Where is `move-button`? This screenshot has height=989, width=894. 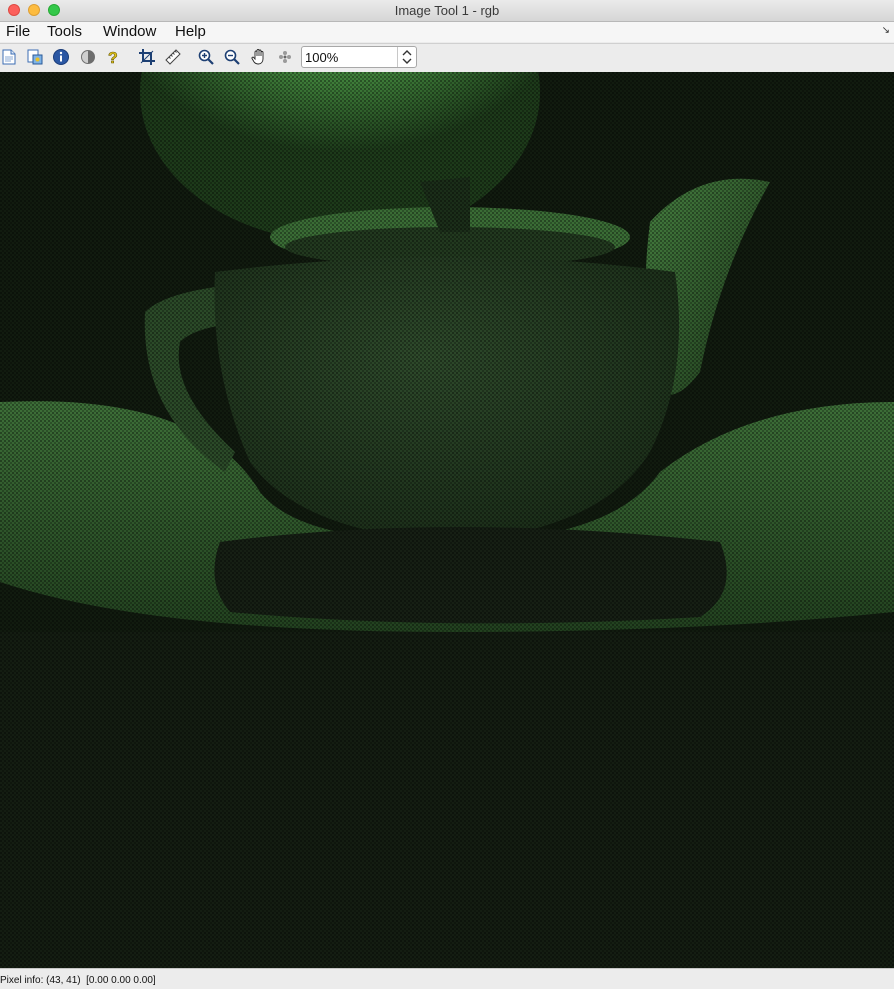 move-button is located at coordinates (285, 57).